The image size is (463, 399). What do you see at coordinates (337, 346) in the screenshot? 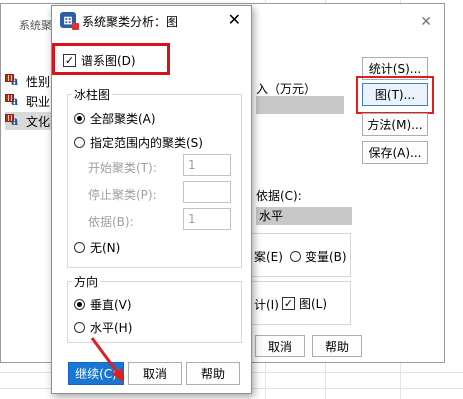
I see `back-help-button: 帮助` at bounding box center [337, 346].